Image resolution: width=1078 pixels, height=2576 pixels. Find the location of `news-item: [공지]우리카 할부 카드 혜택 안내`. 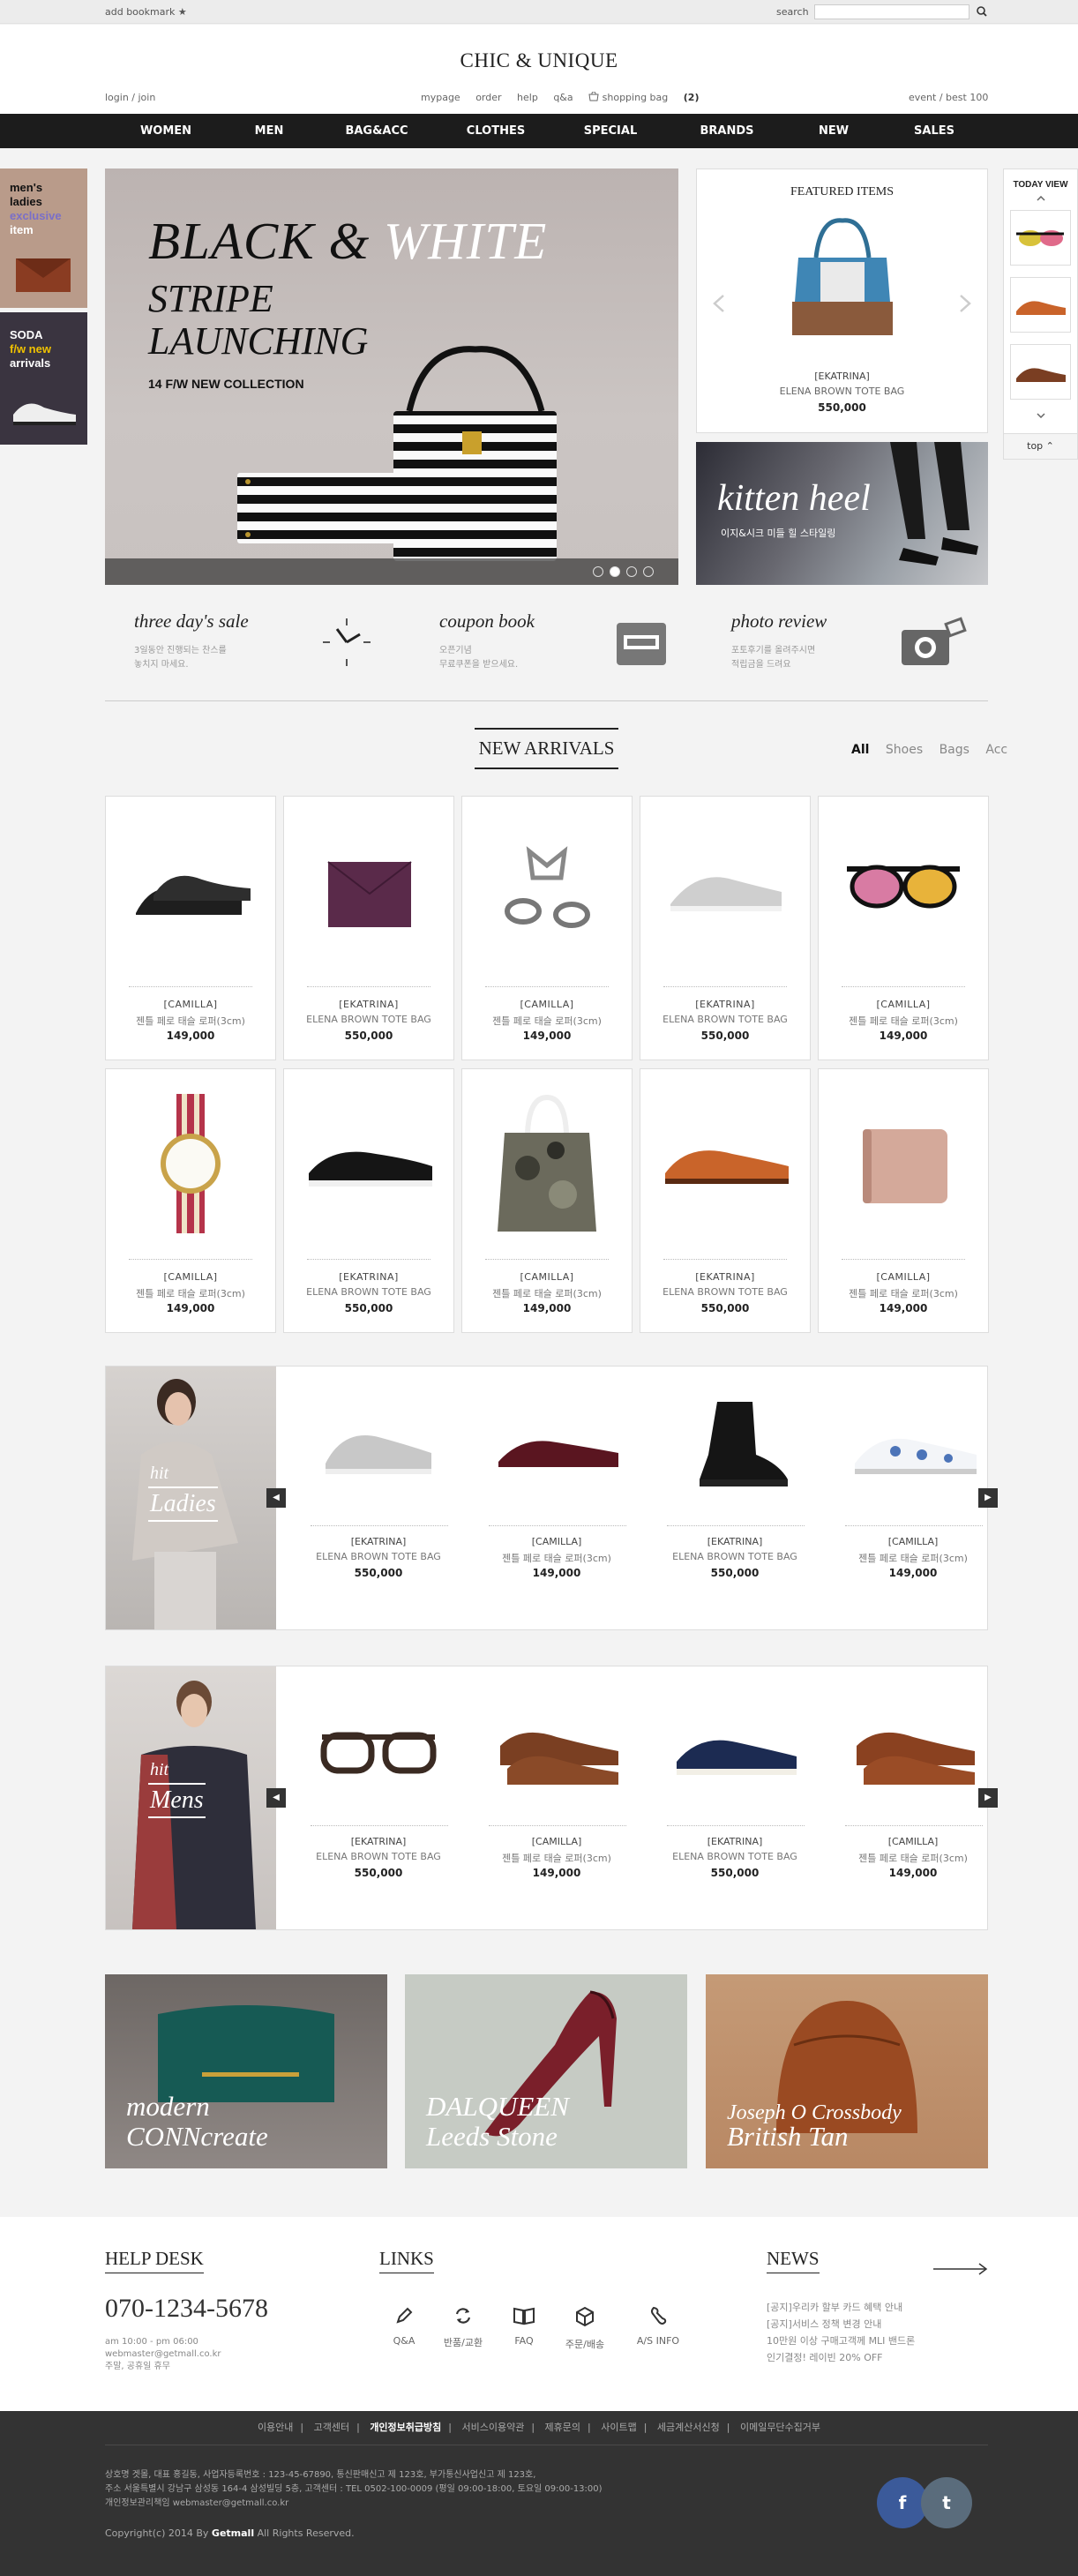

news-item: [공지]우리카 할부 카드 혜택 안내 is located at coordinates (835, 2307).